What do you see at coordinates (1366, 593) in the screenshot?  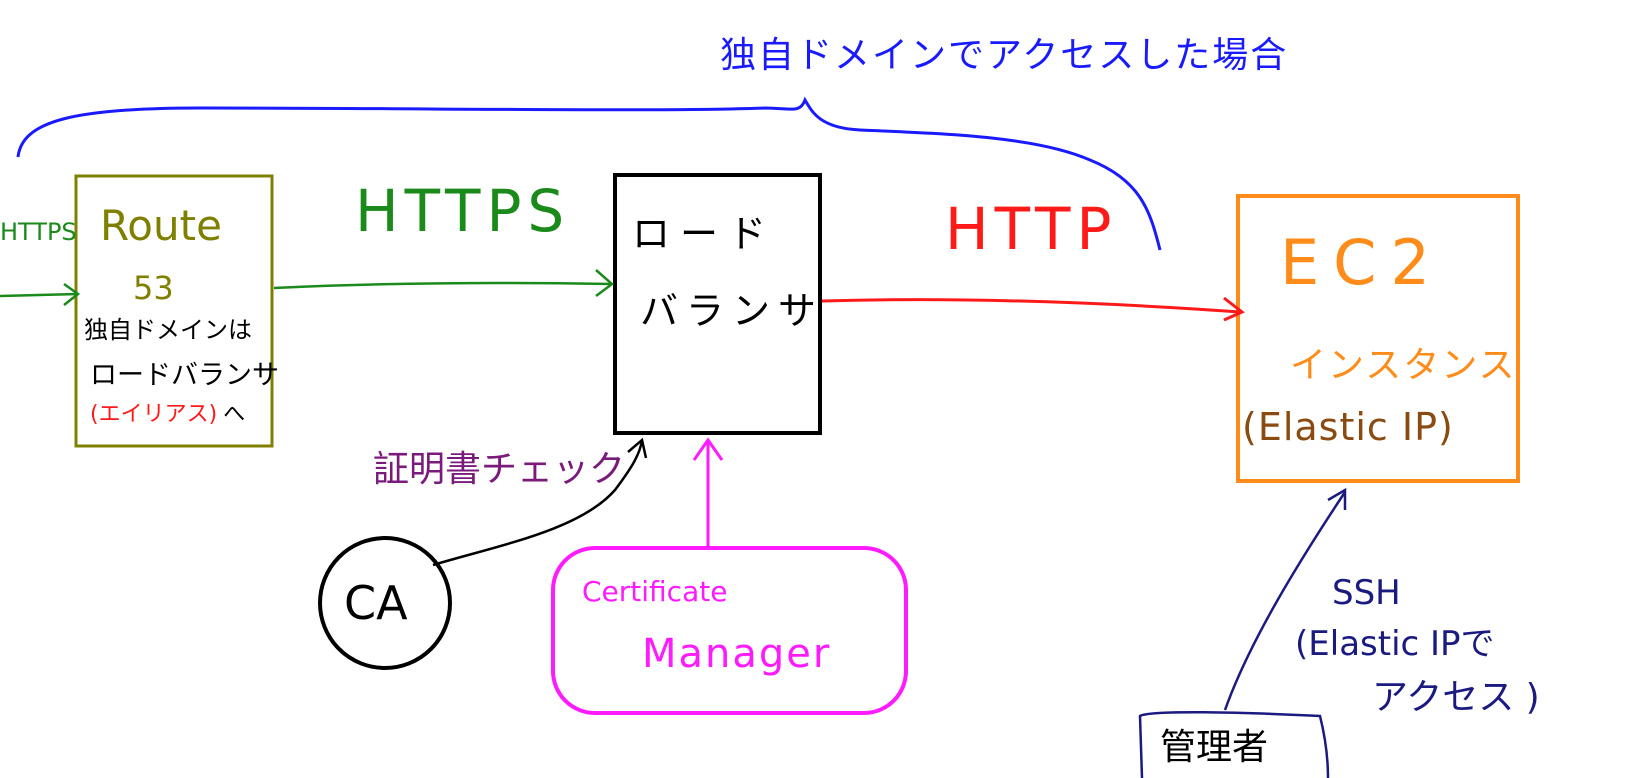 I see `ssh-label: SSH` at bounding box center [1366, 593].